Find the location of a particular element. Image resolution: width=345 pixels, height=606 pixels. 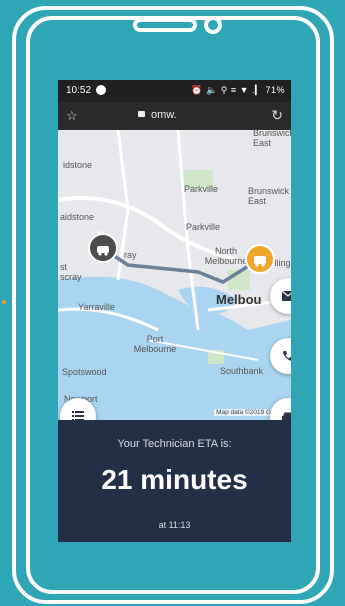

reload-icon: ↻ is located at coordinates (277, 115).